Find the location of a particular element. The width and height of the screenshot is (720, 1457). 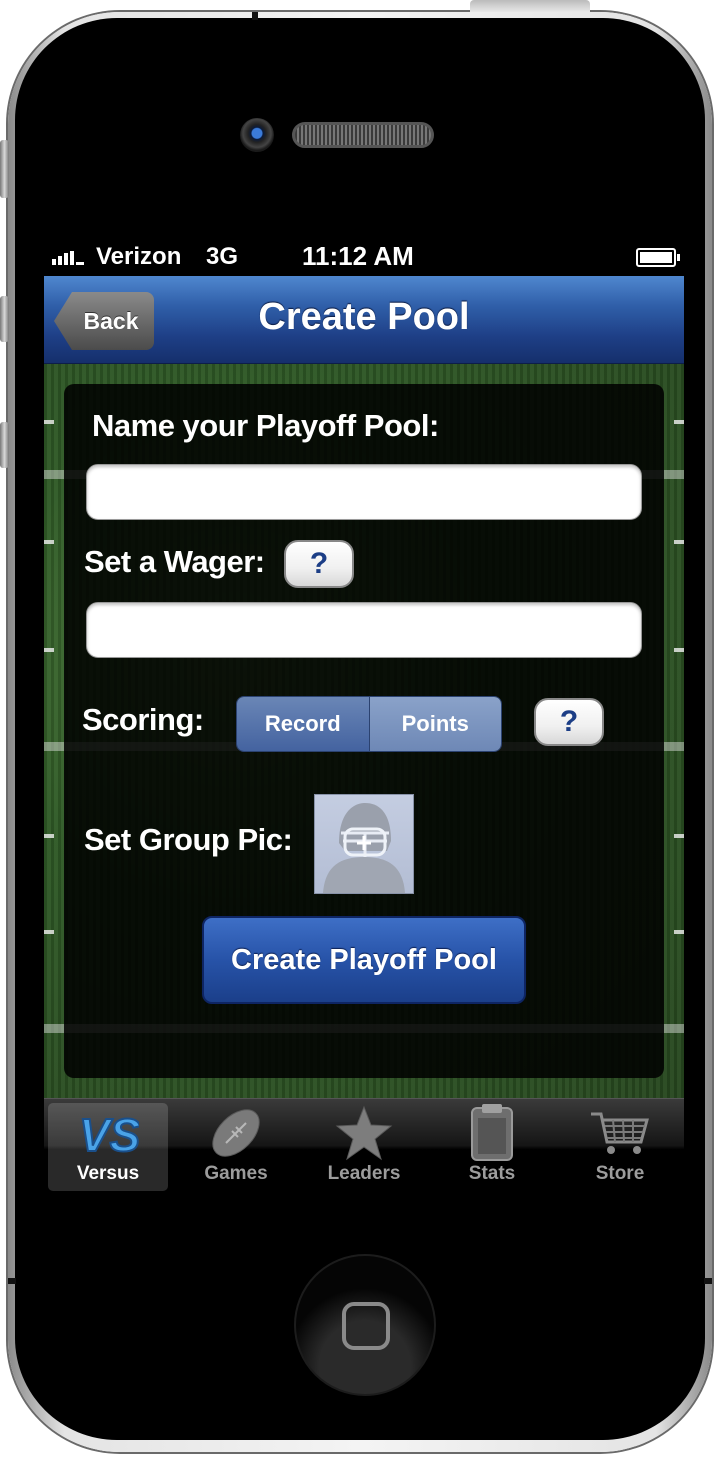

tab-label: Games is located at coordinates (236, 1173).